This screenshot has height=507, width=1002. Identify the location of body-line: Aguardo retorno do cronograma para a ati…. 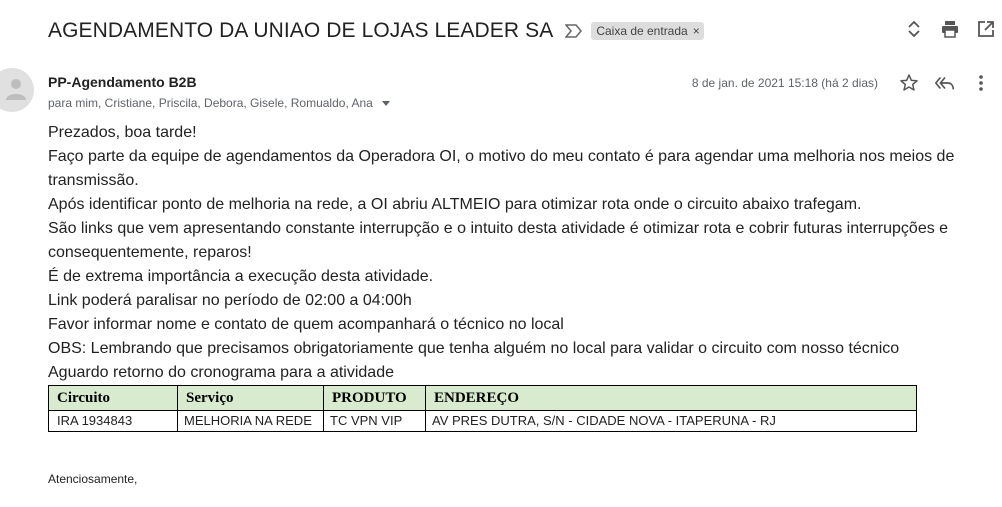
(221, 372).